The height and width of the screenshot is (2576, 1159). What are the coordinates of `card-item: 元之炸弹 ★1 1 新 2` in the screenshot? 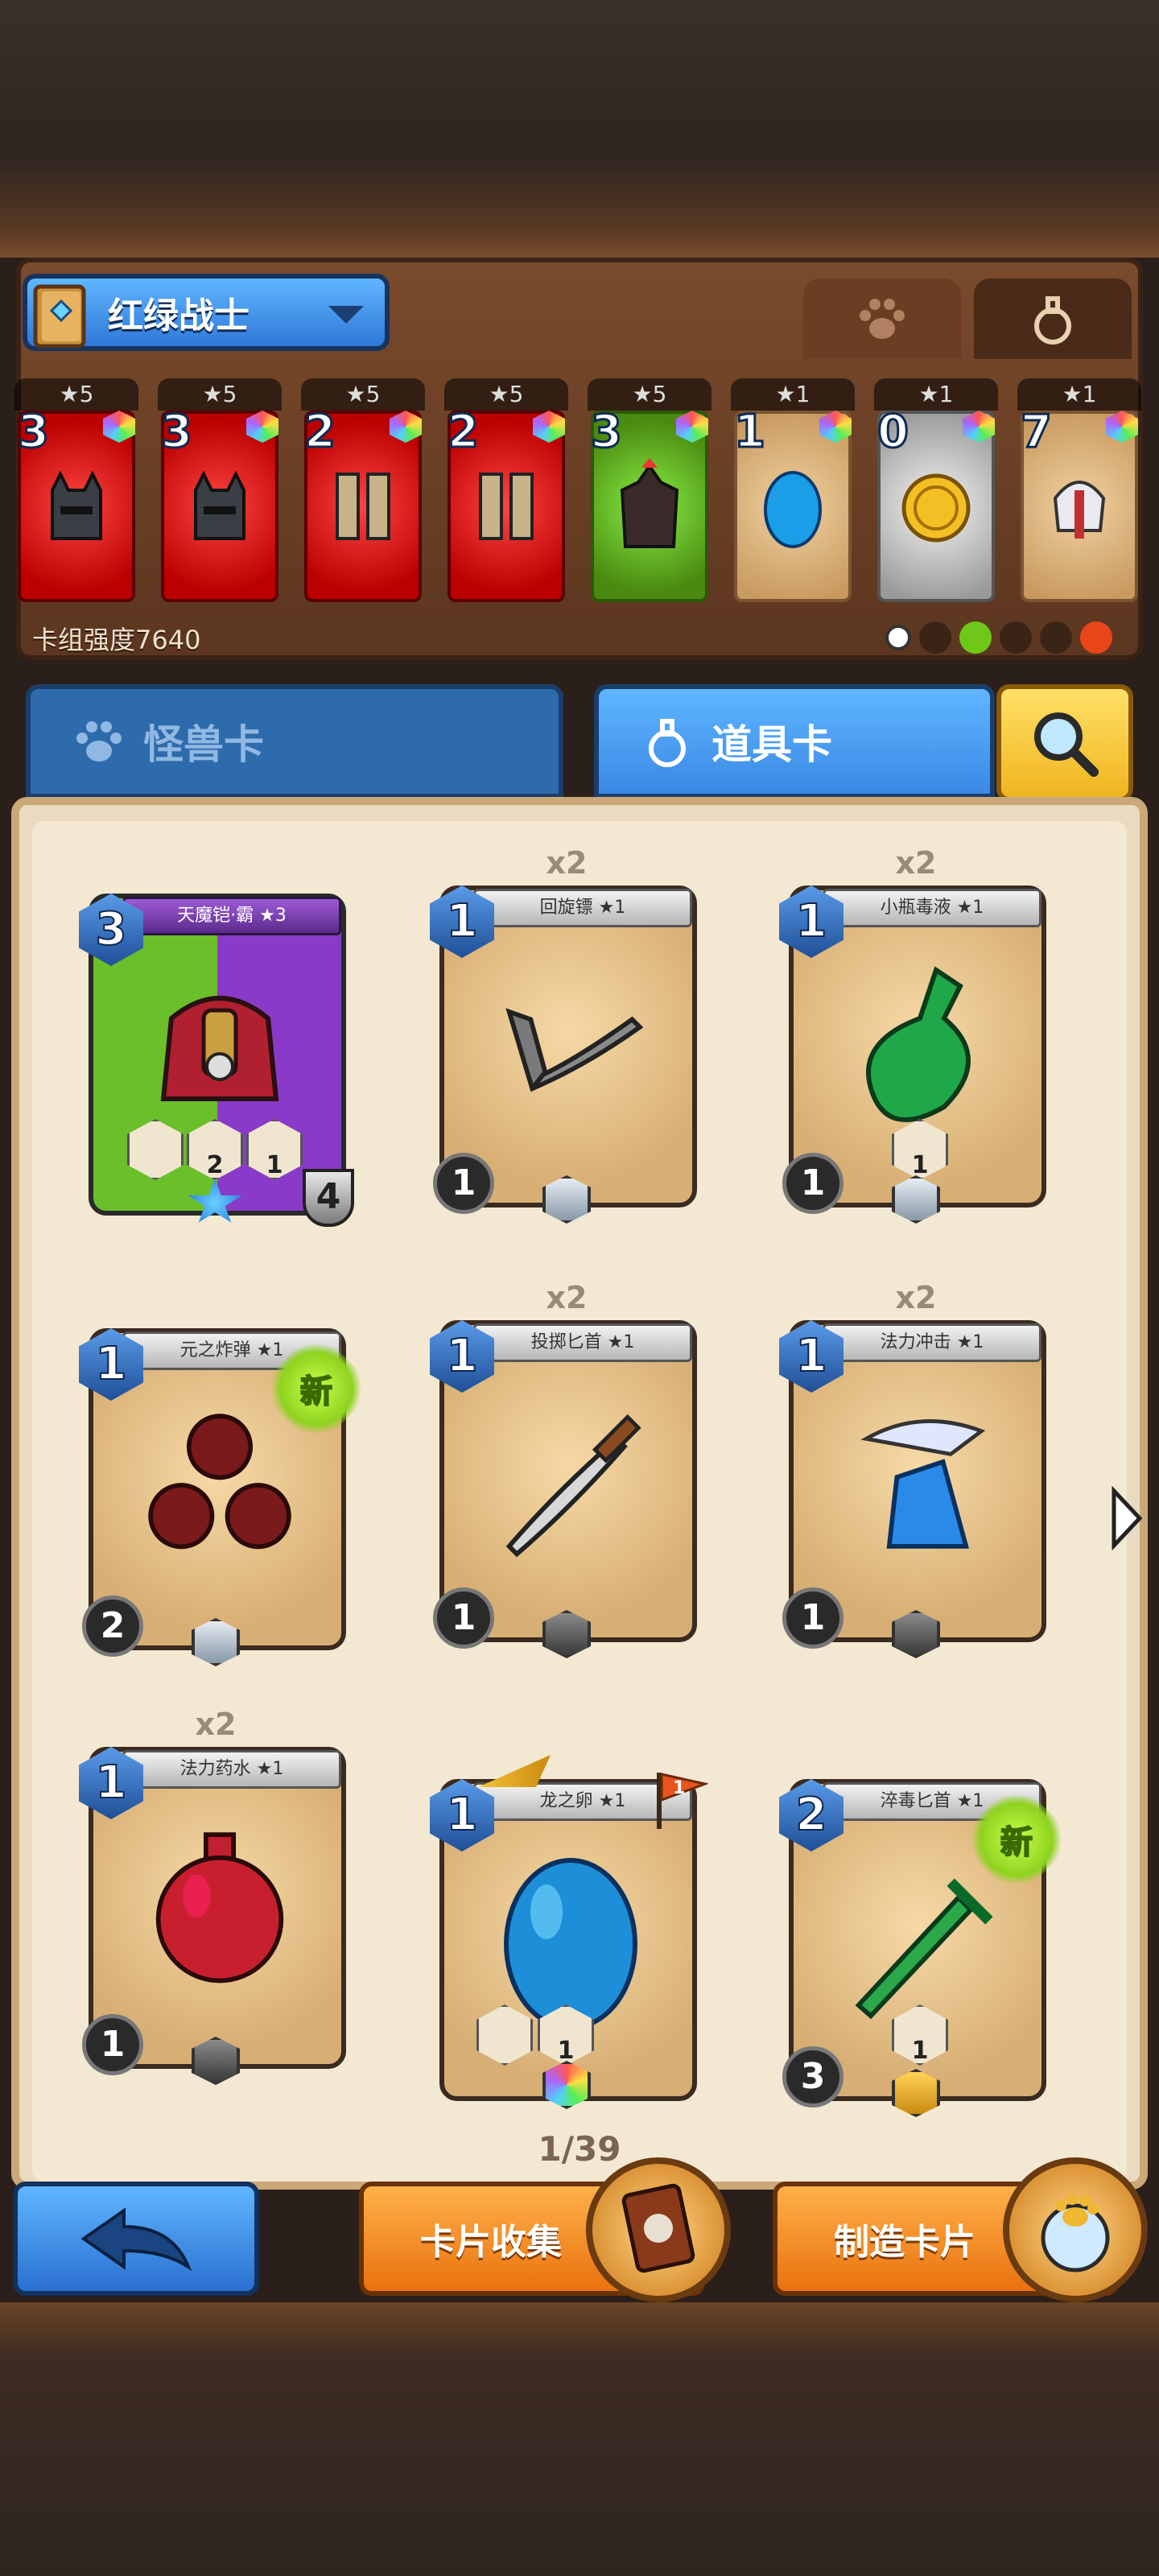 It's located at (228, 1477).